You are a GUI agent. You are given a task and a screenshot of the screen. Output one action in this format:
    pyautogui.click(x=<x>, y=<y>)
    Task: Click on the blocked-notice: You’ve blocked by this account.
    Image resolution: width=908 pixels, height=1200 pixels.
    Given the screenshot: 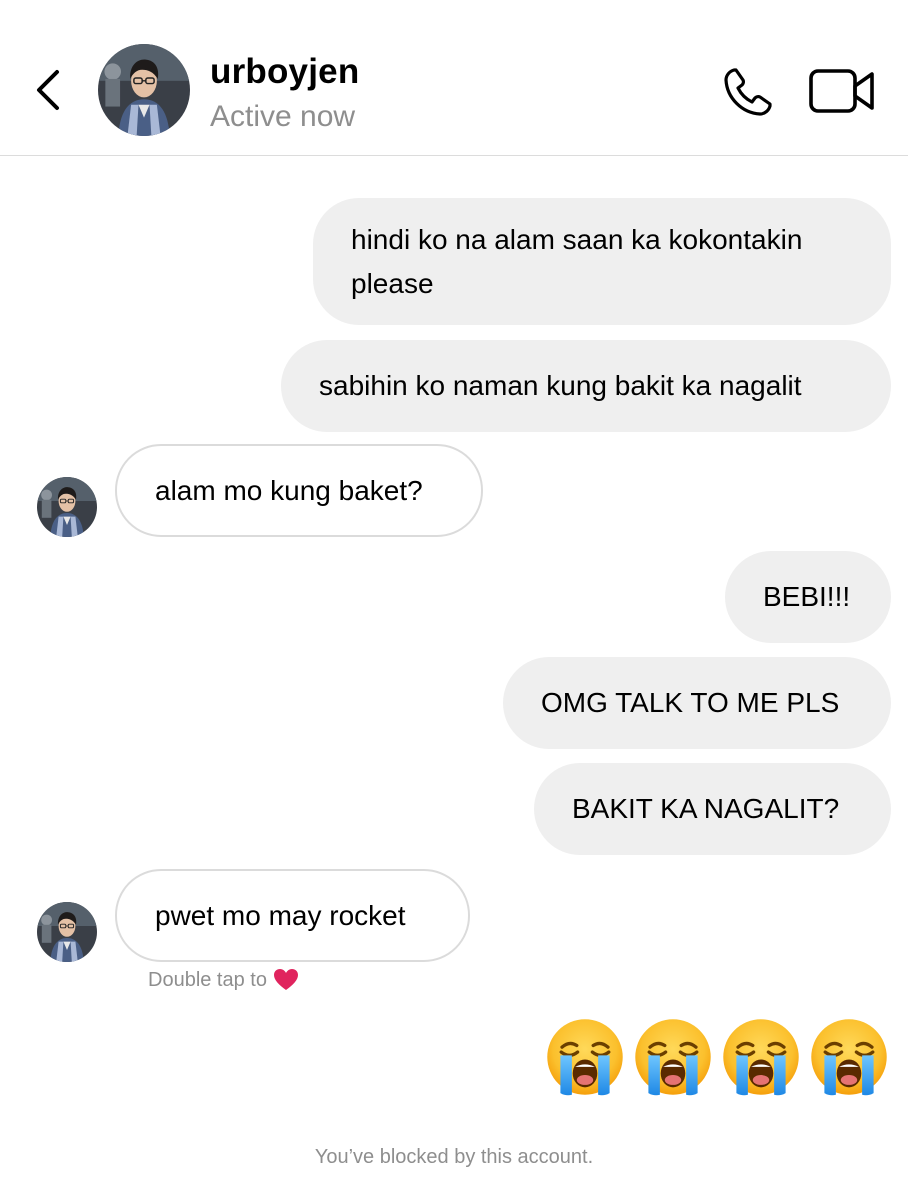 What is the action you would take?
    pyautogui.click(x=454, y=1157)
    